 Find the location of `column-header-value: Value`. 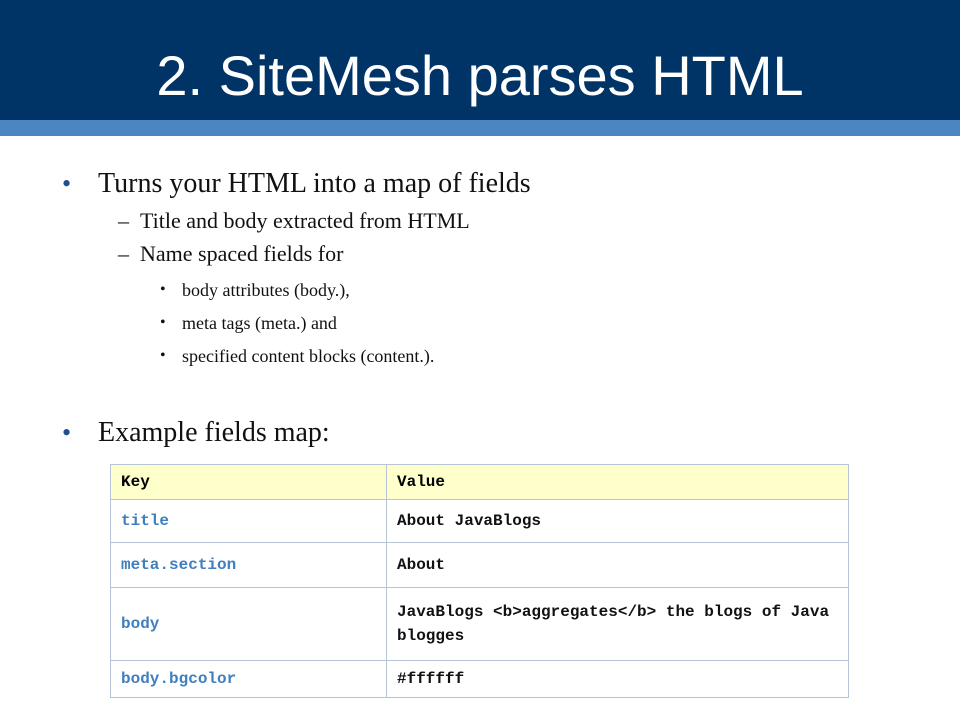

column-header-value: Value is located at coordinates (617, 482).